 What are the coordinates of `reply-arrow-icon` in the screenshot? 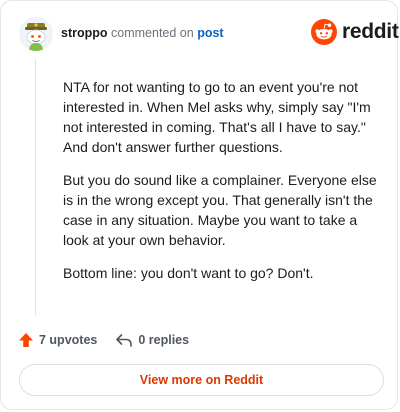 It's located at (124, 340).